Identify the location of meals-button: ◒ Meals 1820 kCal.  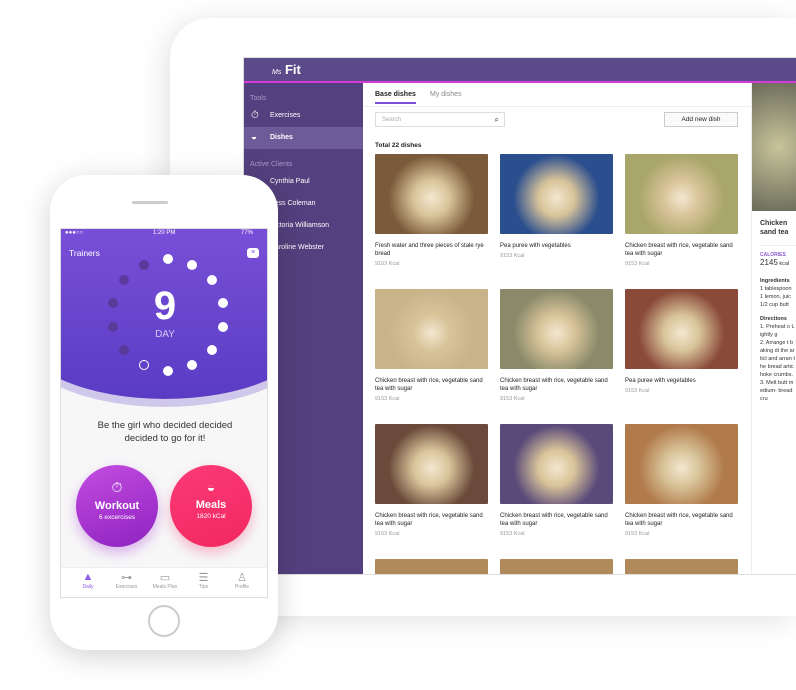
(211, 506).